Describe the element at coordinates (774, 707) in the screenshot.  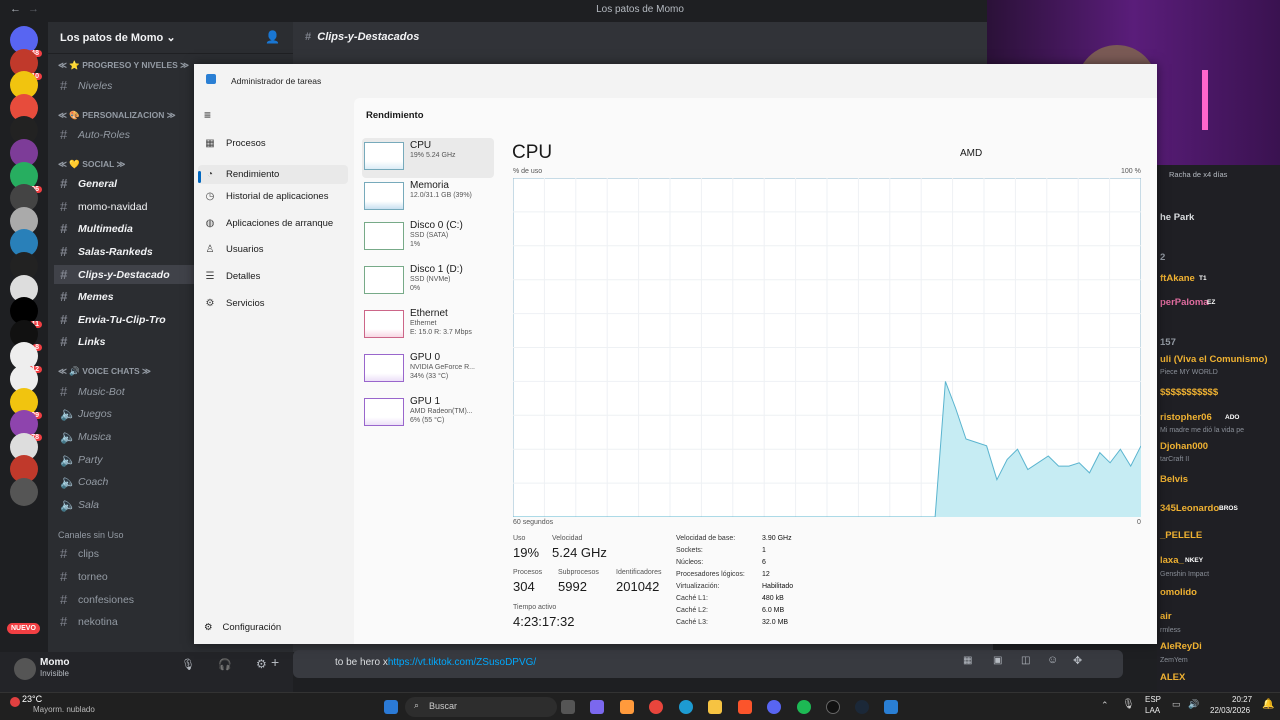
I see `discord-icon` at that location.